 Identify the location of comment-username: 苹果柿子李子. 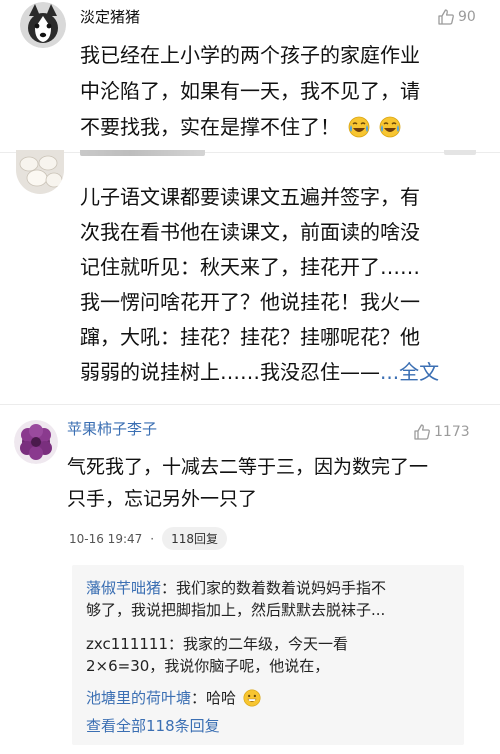
(112, 429).